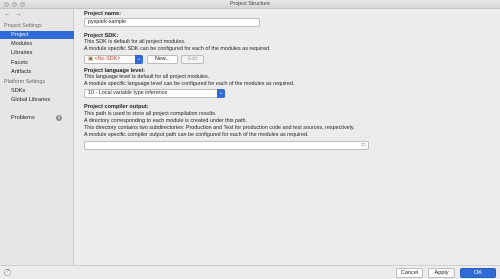 The width and height of the screenshot is (500, 279). Describe the element at coordinates (192, 59) in the screenshot. I see `edit-sdk-button: Edit` at that location.